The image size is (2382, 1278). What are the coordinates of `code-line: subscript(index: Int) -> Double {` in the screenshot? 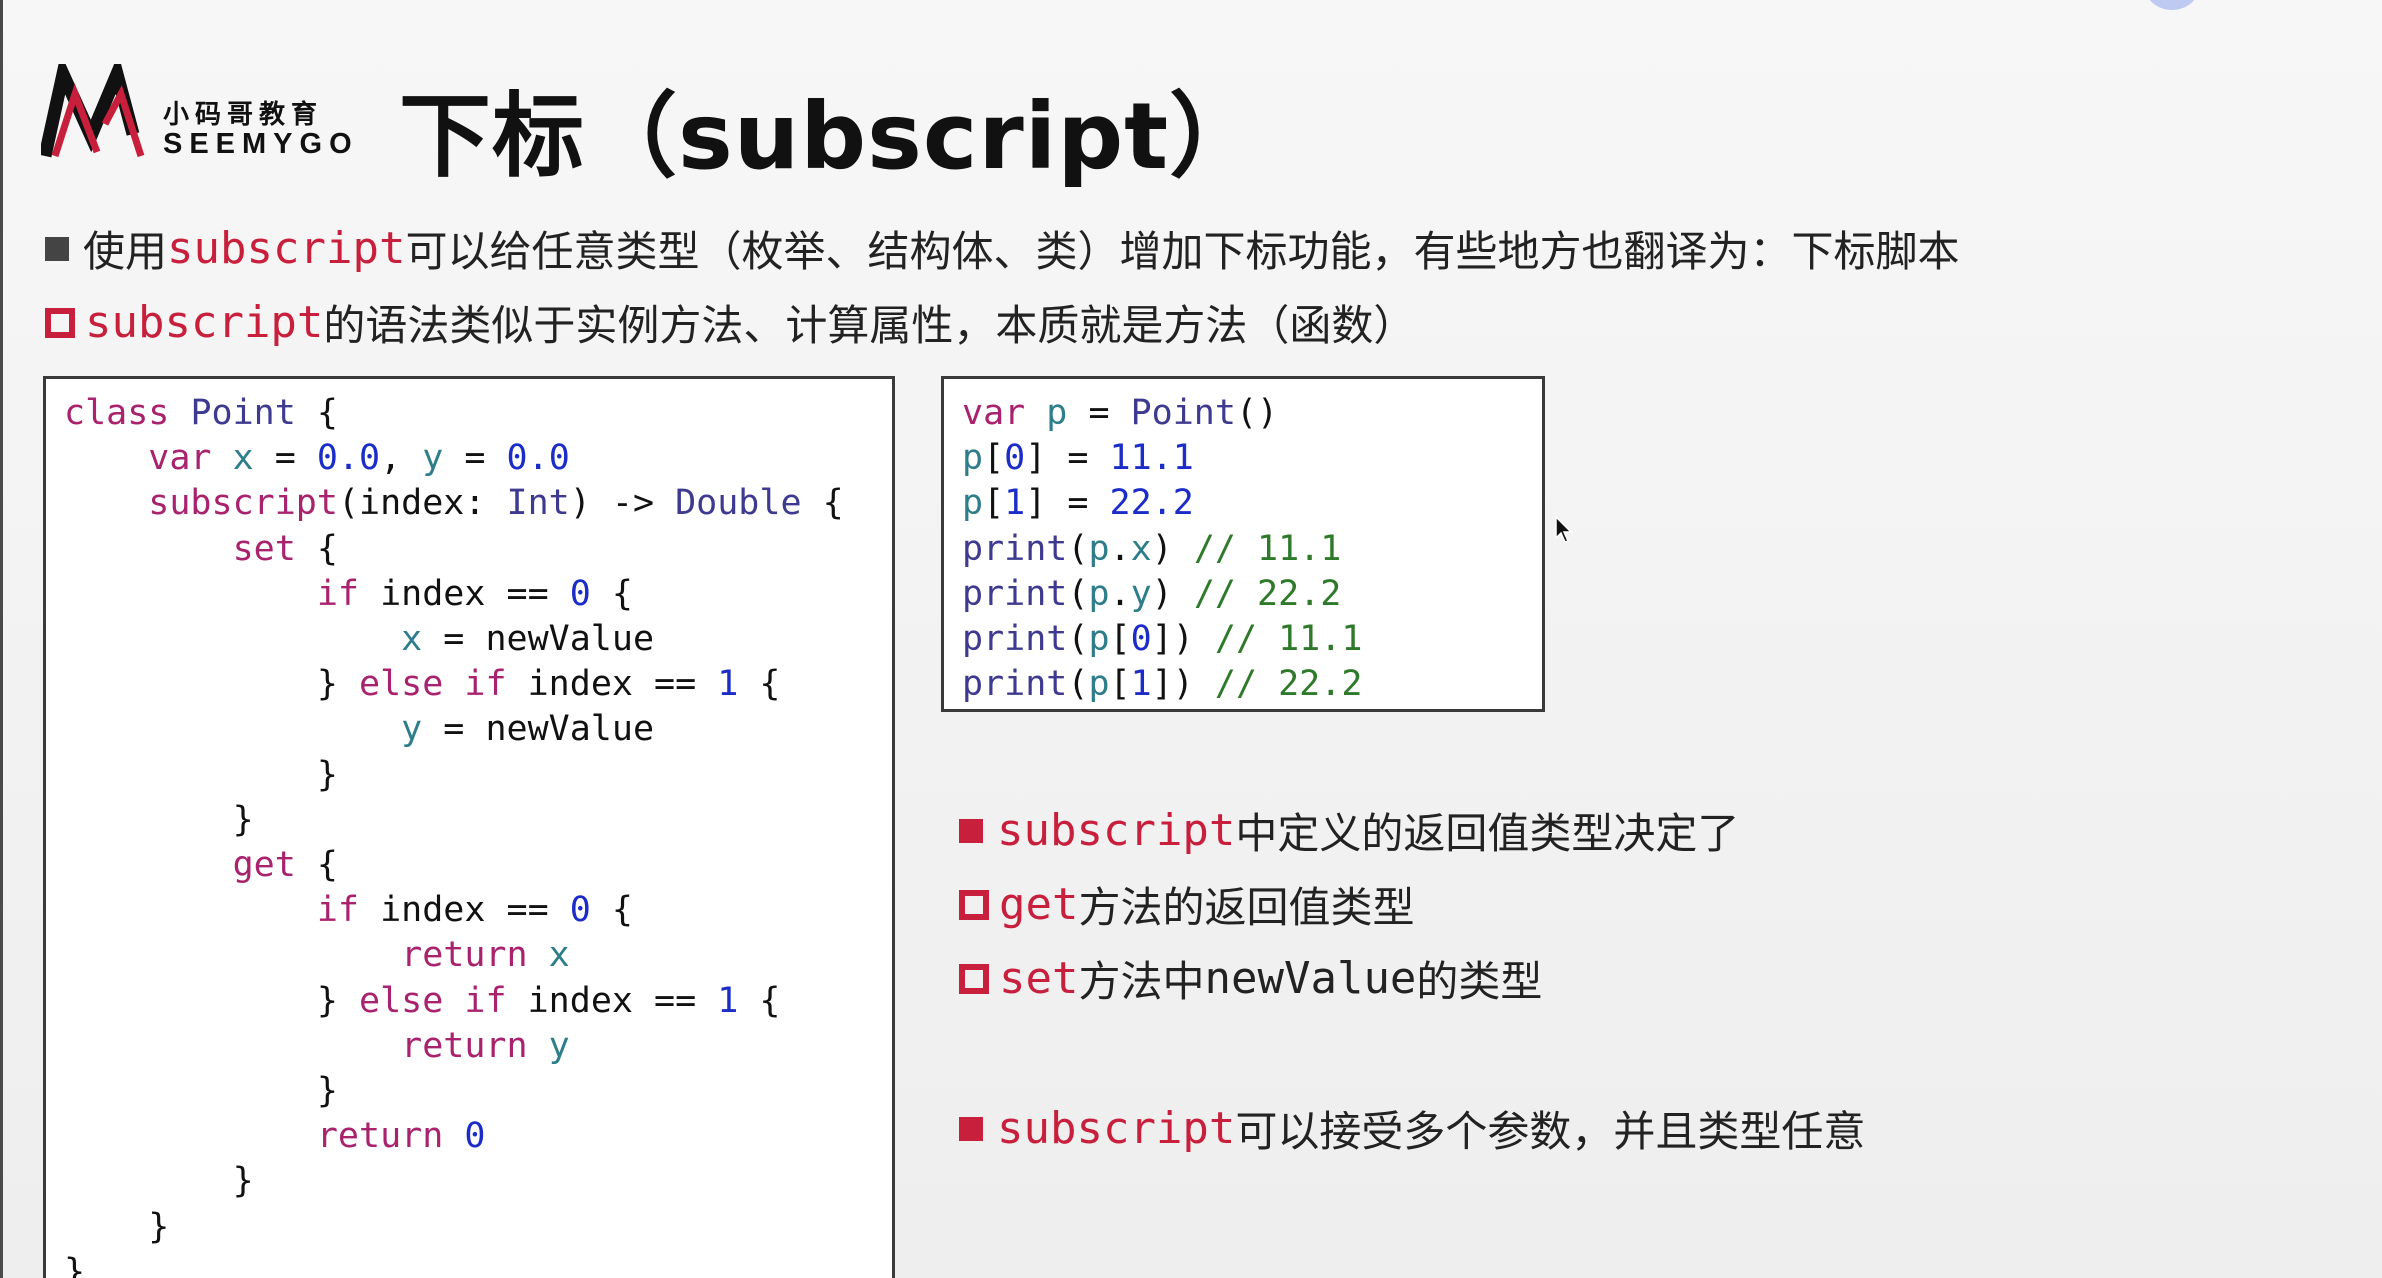 It's located at (454, 503).